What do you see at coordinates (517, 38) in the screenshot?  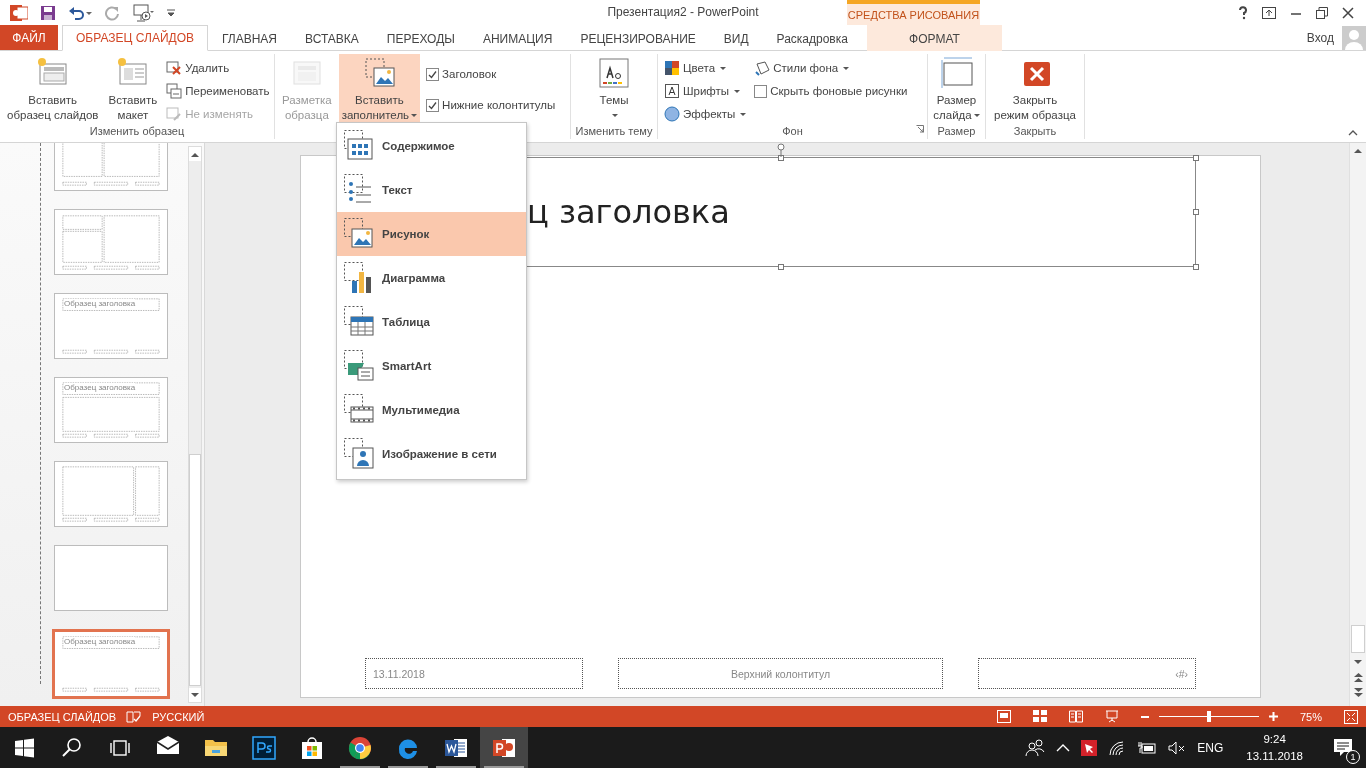 I see `ribbon-tab: АНИМАЦИЯ` at bounding box center [517, 38].